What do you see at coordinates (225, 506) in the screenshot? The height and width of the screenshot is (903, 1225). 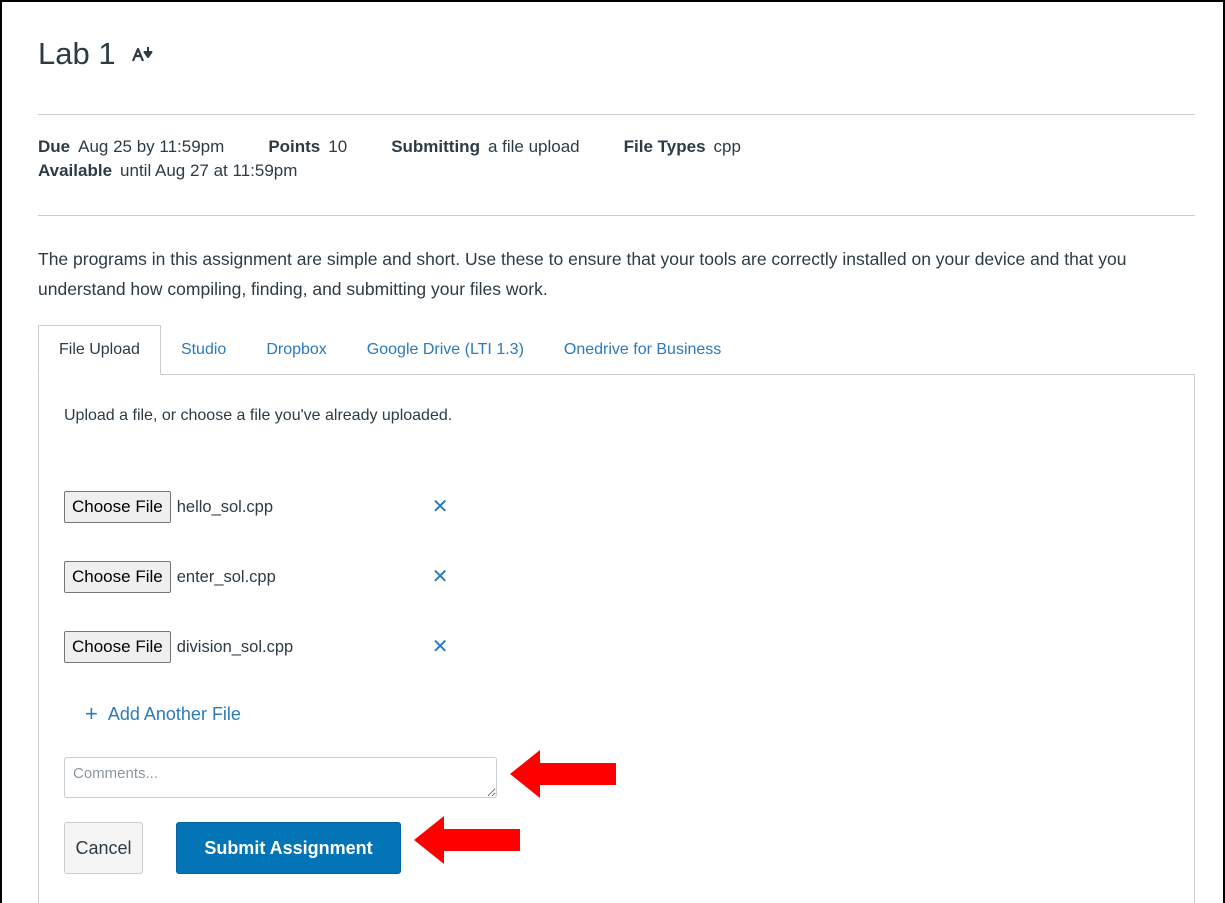 I see `file-name: hello_sol.cpp` at bounding box center [225, 506].